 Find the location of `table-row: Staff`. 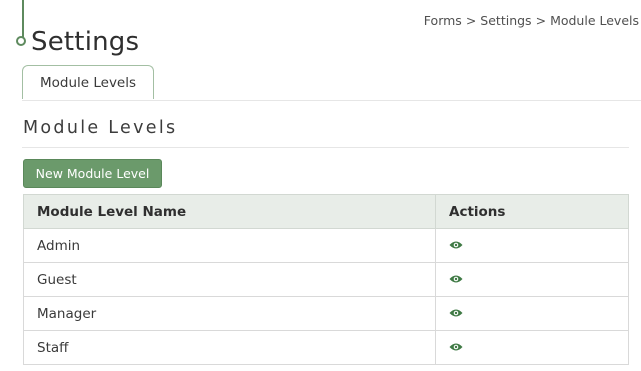

table-row: Staff is located at coordinates (326, 347).